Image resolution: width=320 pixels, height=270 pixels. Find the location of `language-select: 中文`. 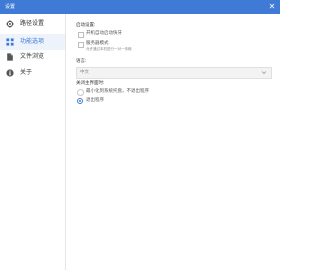

language-select: 中文 is located at coordinates (174, 73).